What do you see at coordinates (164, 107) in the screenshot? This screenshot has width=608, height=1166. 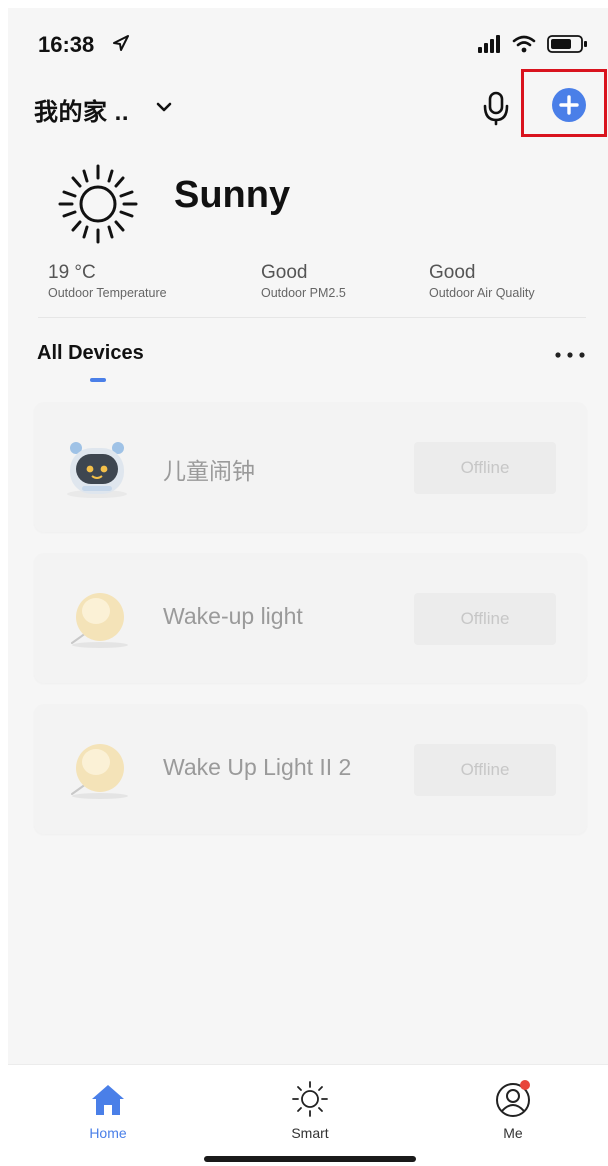 I see `chevron-down-icon` at bounding box center [164, 107].